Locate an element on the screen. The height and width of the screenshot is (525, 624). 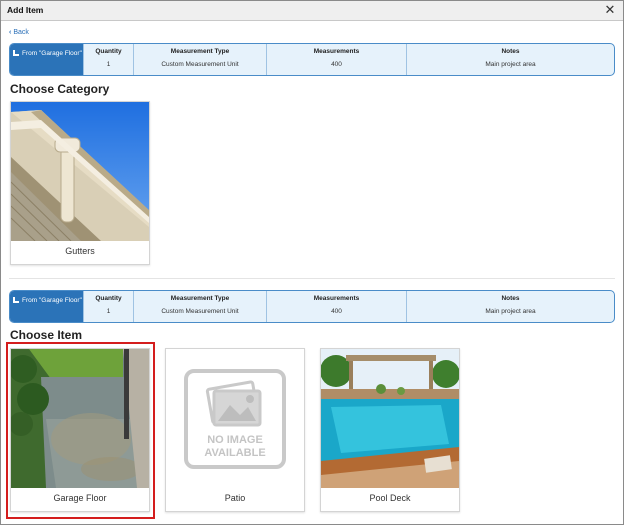
garage-floor-photo is located at coordinates (80, 418).